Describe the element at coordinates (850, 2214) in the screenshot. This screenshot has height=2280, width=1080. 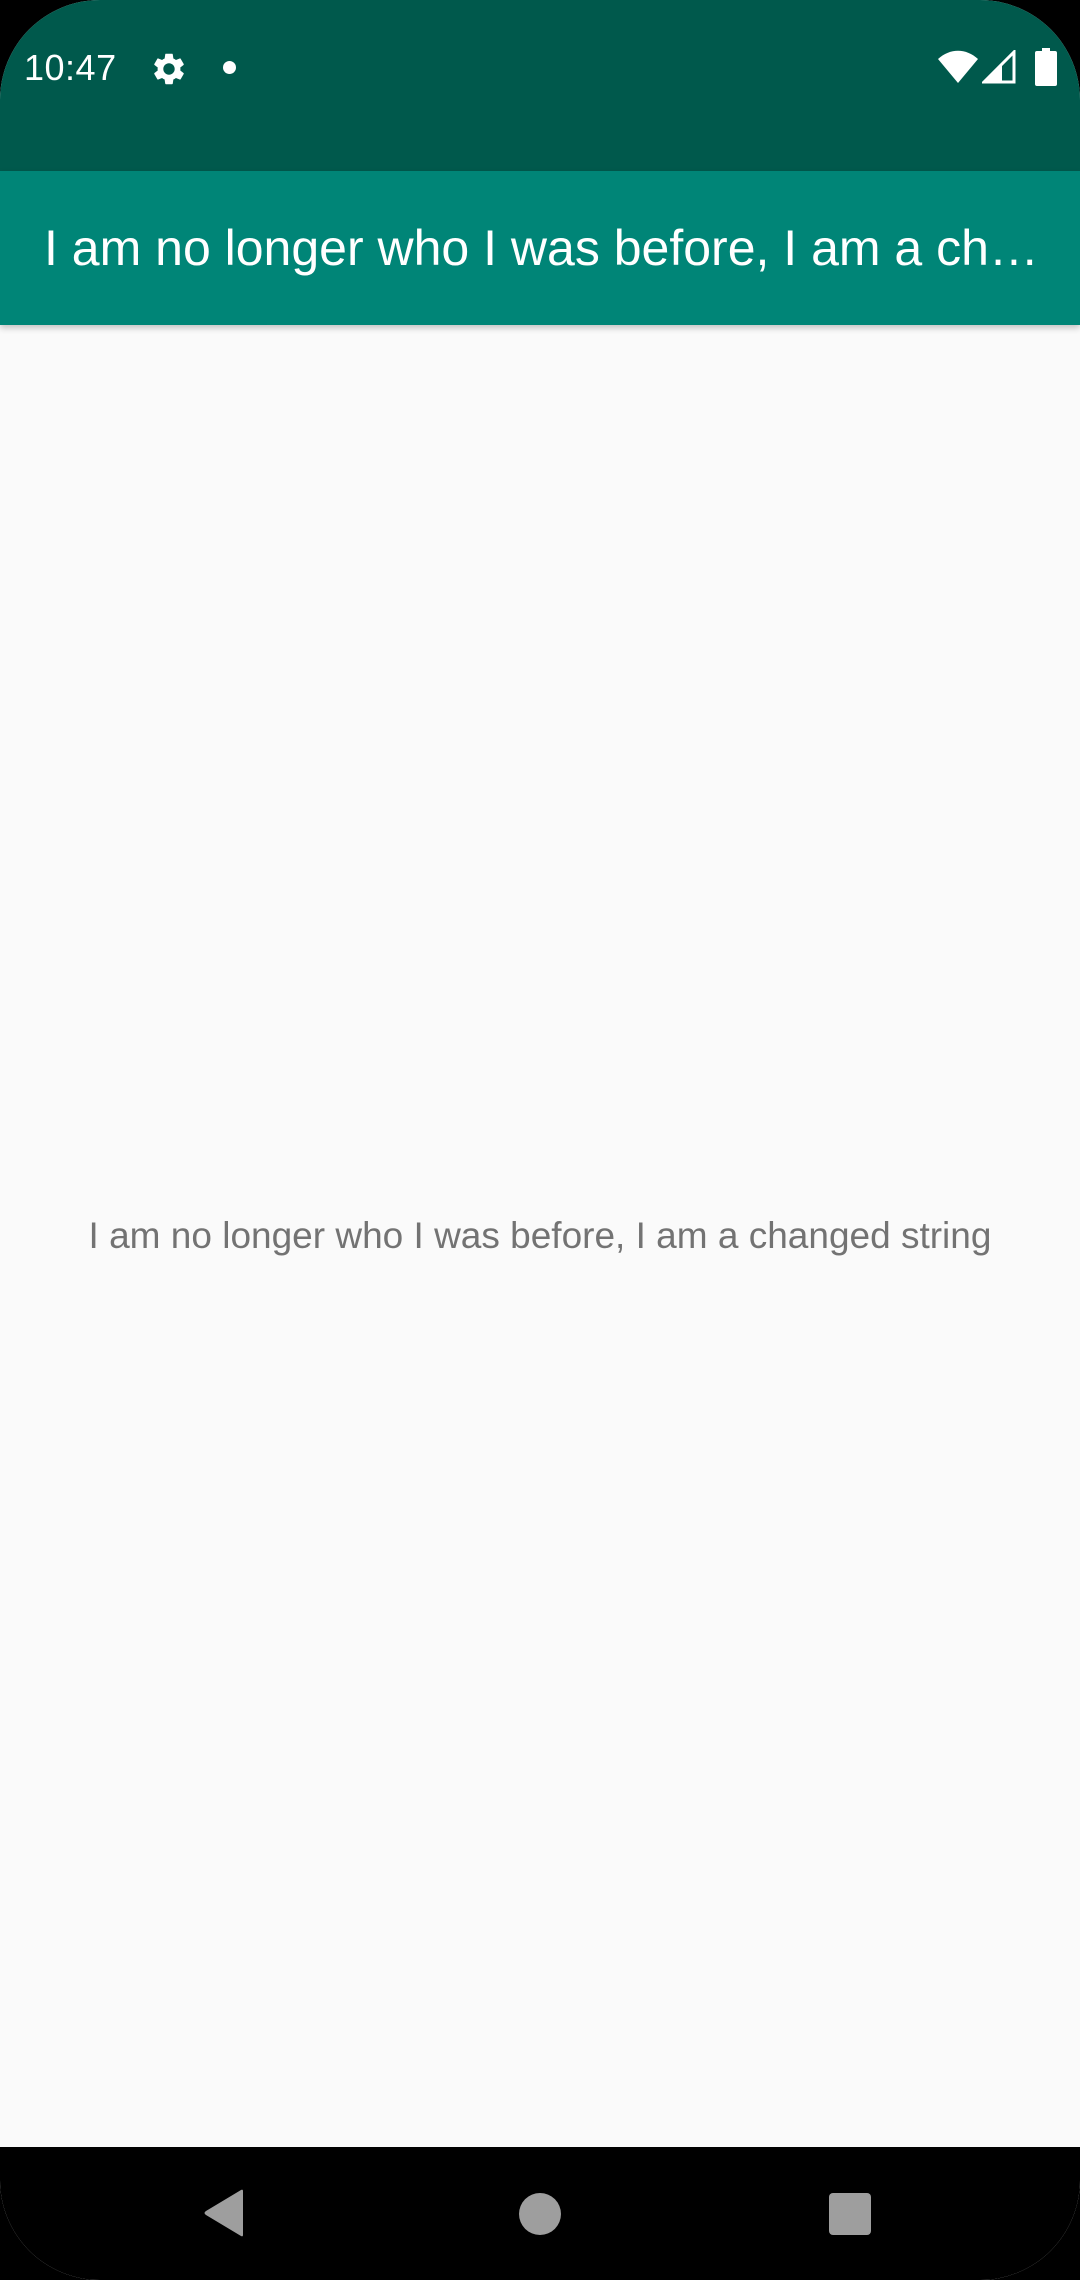
I see `recents-icon` at that location.